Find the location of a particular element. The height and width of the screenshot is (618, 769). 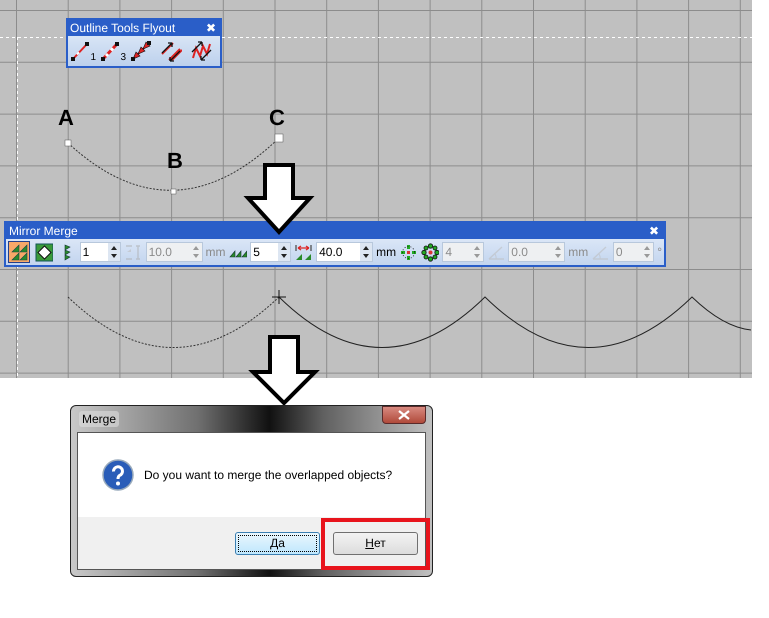

point-label: B is located at coordinates (175, 160).